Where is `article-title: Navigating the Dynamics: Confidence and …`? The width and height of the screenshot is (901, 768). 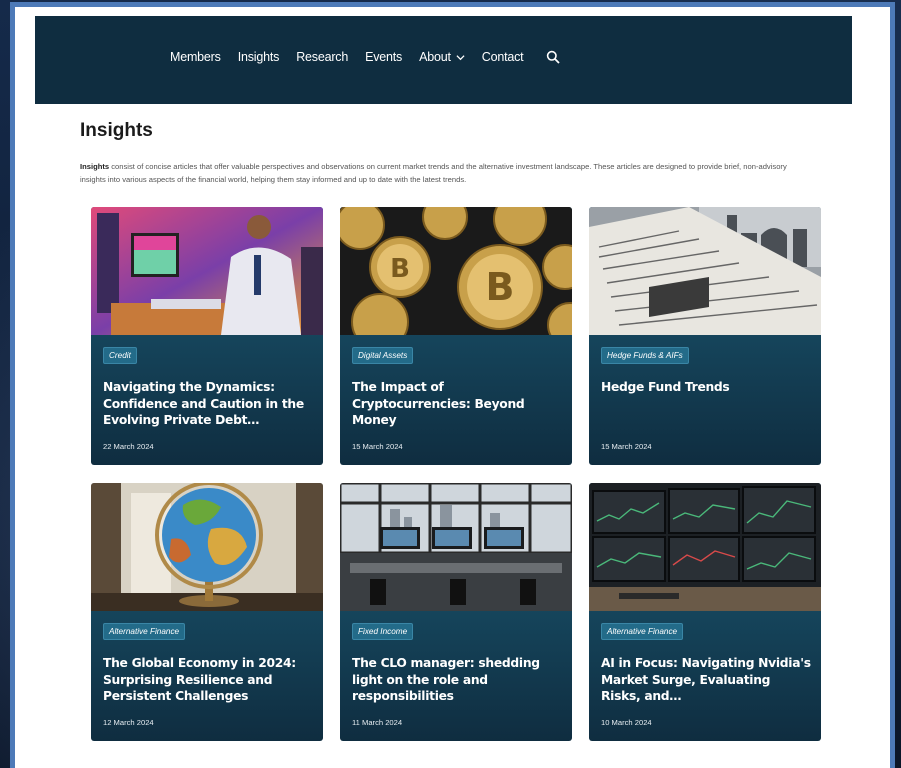 article-title: Navigating the Dynamics: Confidence and … is located at coordinates (209, 404).